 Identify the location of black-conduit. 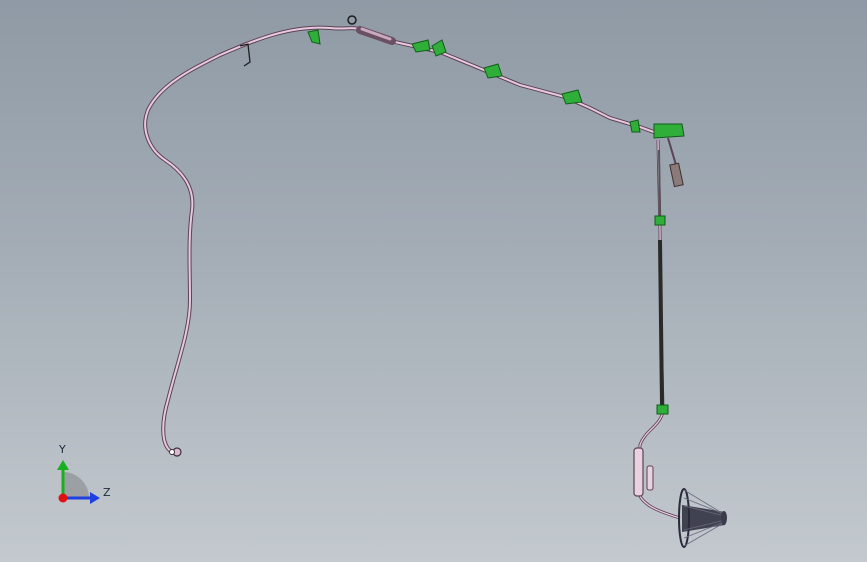
(661, 322).